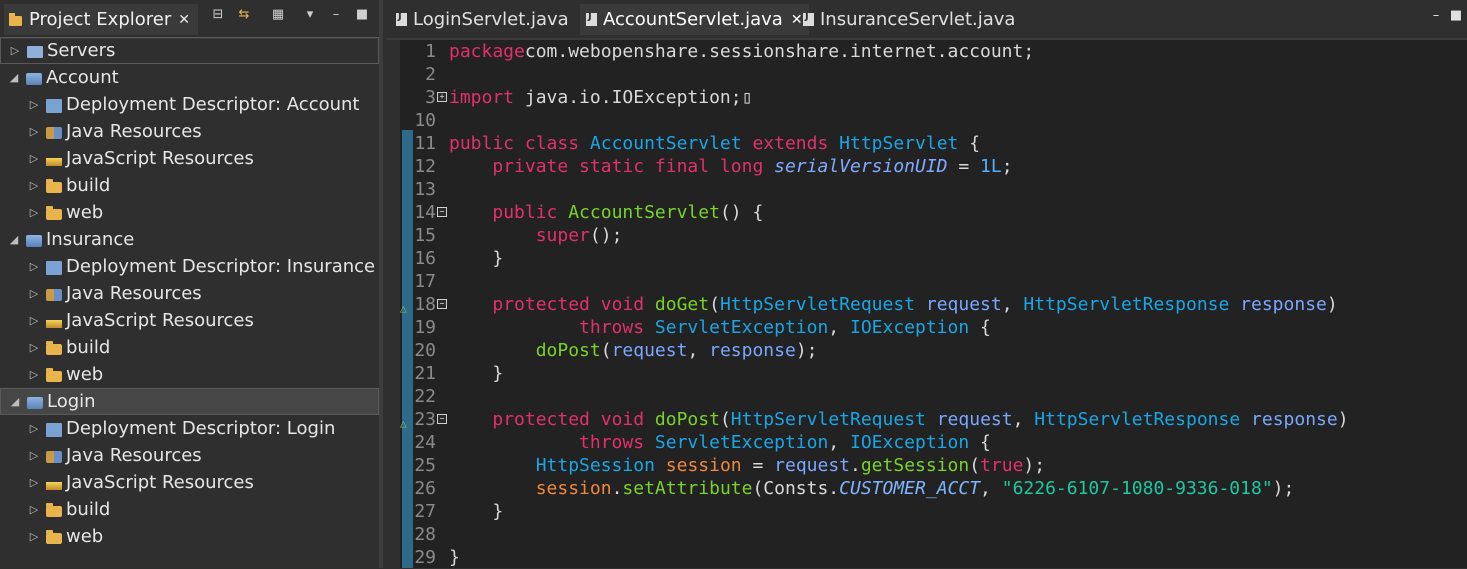 The width and height of the screenshot is (1467, 569). I want to click on line-number: 25, so click(425, 465).